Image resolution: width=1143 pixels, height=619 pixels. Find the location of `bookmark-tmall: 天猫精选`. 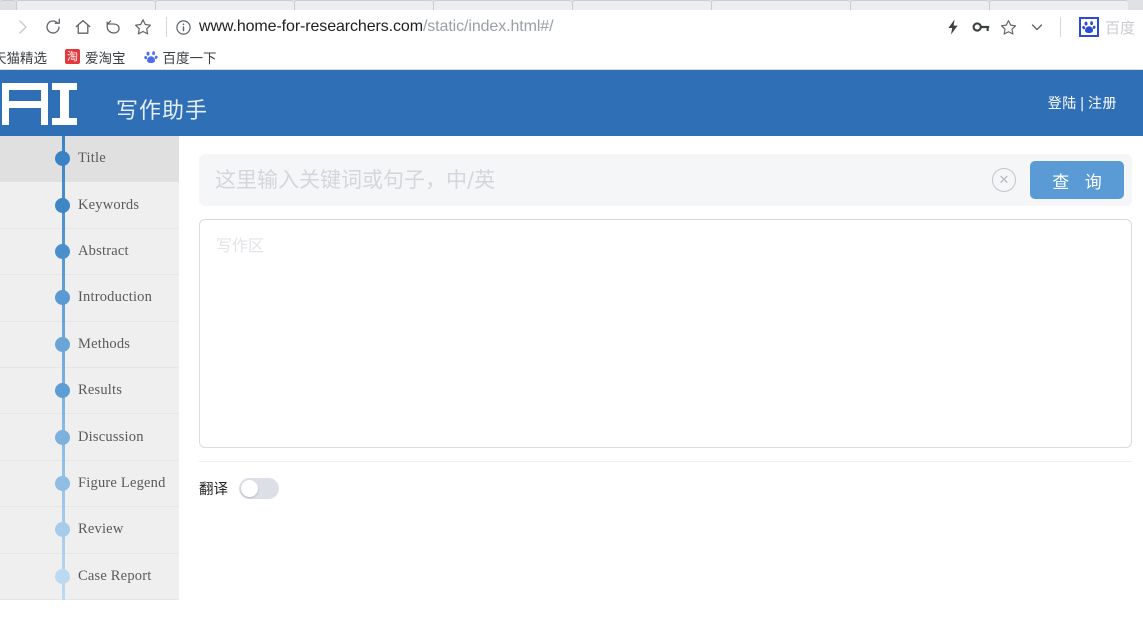

bookmark-tmall: 天猫精选 is located at coordinates (28, 57).